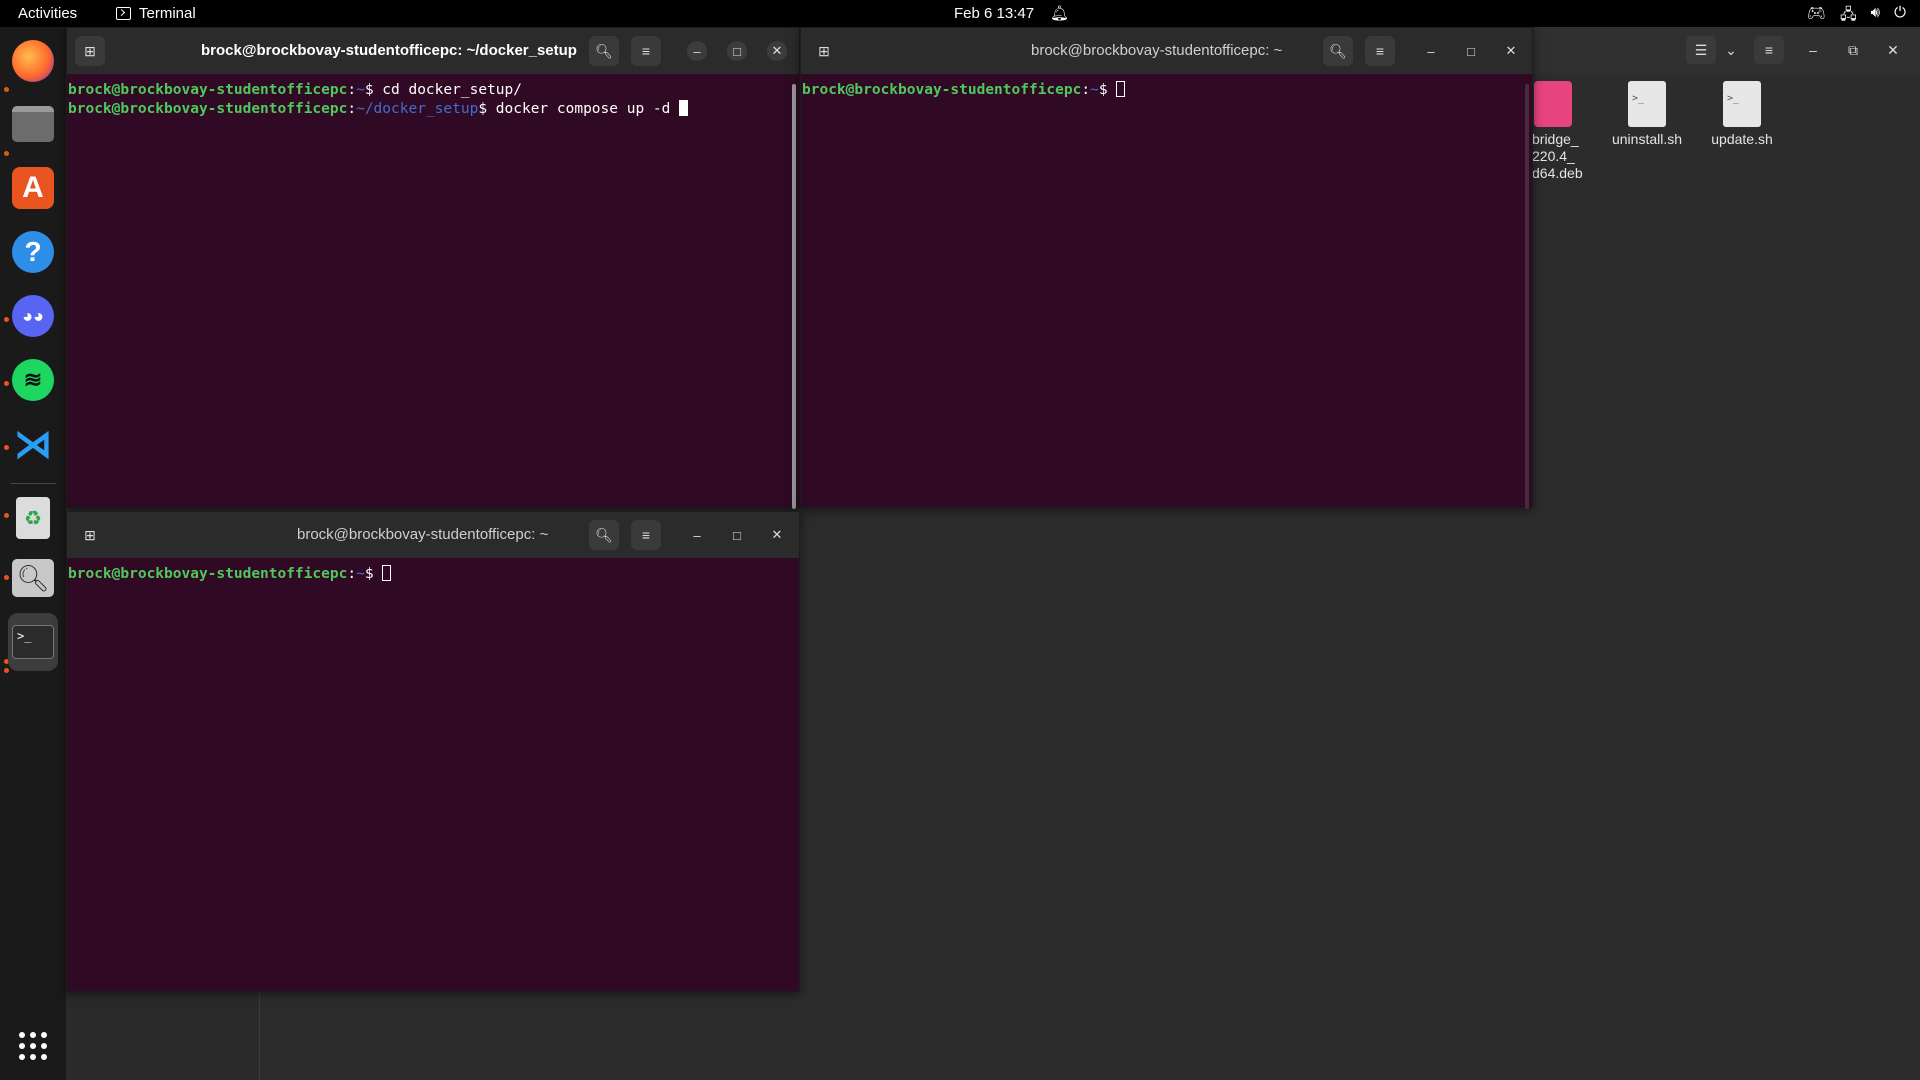 This screenshot has width=1920, height=1080. I want to click on files-launcher, so click(33, 124).